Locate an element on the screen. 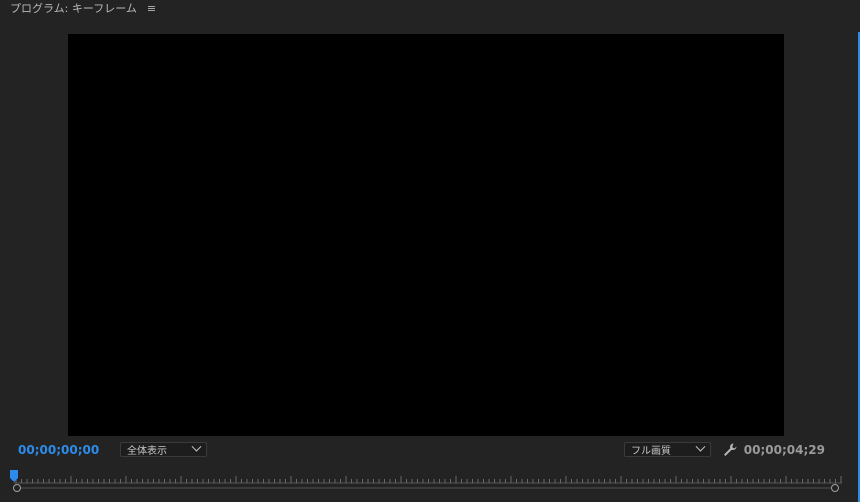  panel-title: プログラム: キーフレーム is located at coordinates (73, 8).